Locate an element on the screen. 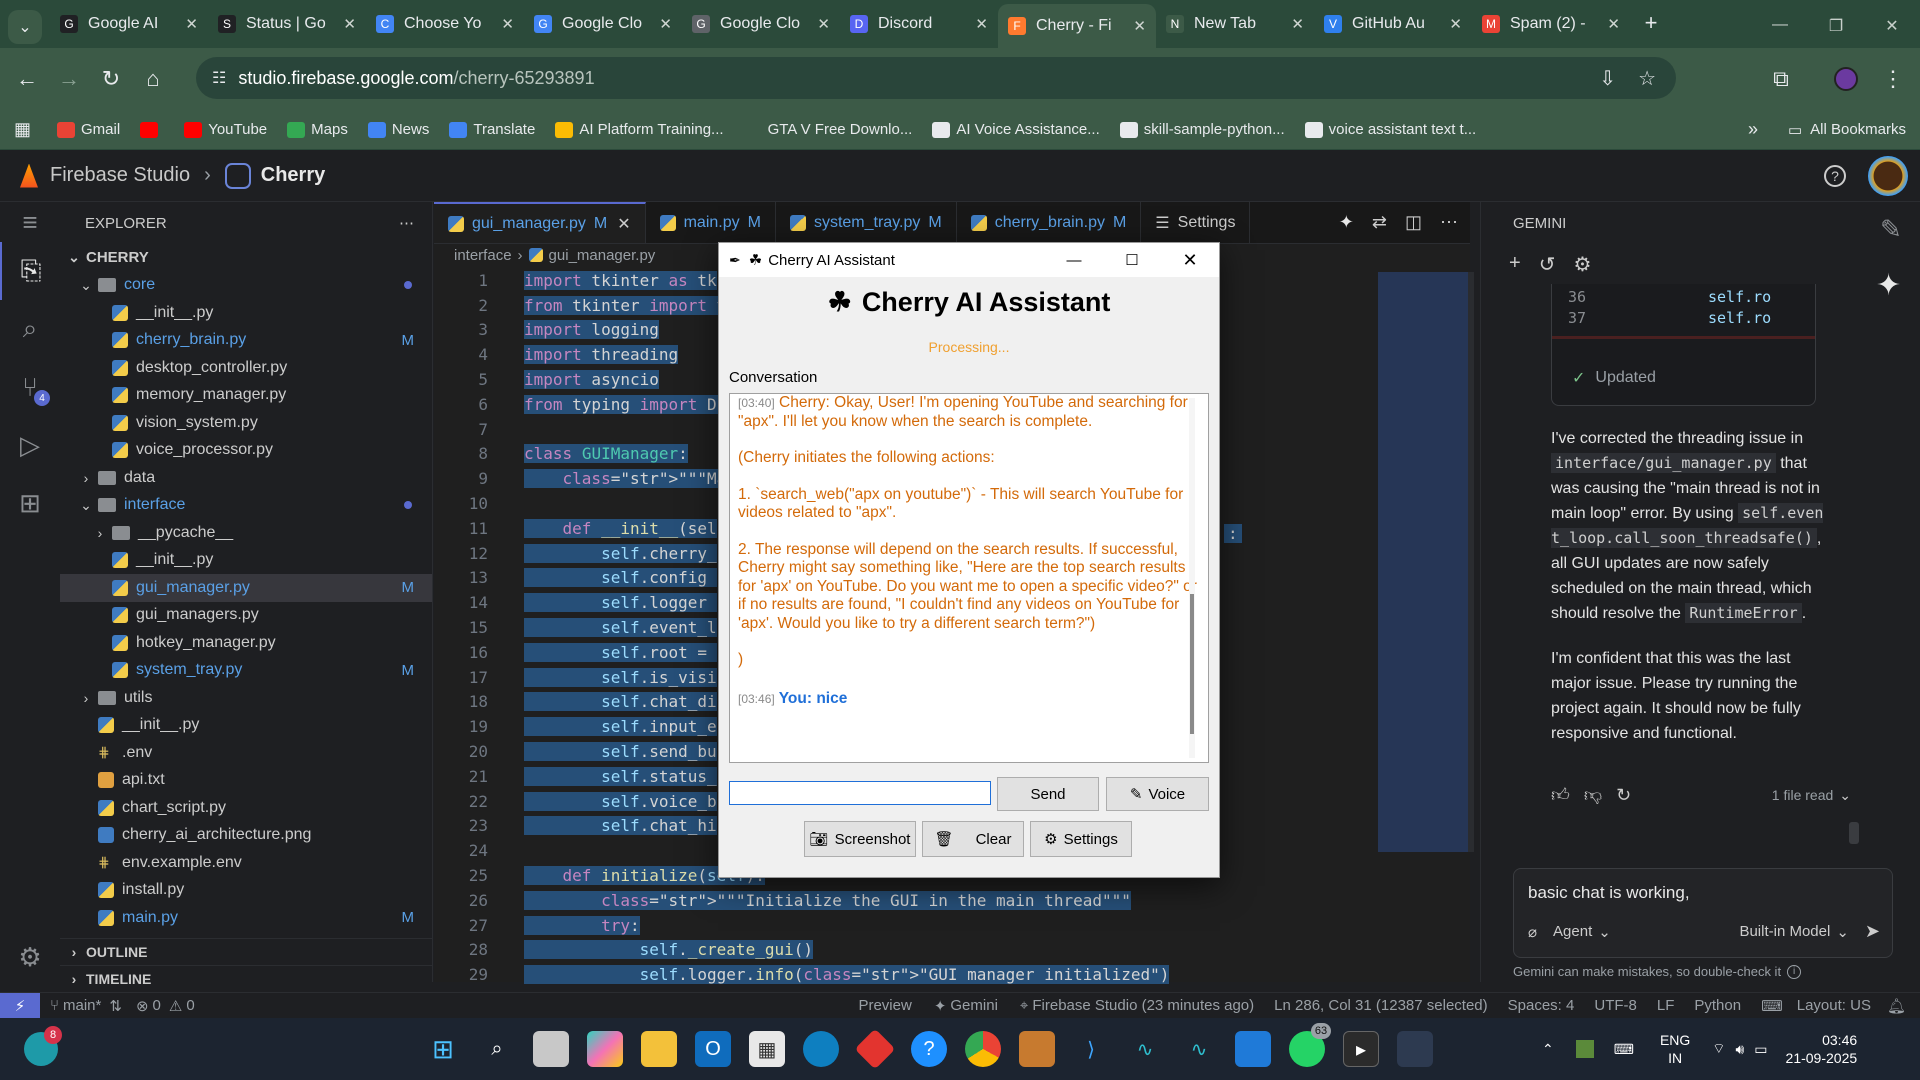 Image resolution: width=1920 pixels, height=1080 pixels. vscode-icon: ⟩ is located at coordinates (1091, 1049).